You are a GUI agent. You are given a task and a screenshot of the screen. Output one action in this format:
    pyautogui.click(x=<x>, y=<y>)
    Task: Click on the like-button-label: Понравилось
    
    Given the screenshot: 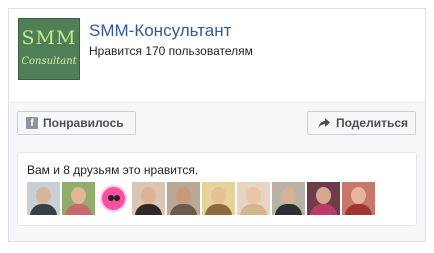 What is the action you would take?
    pyautogui.click(x=83, y=123)
    